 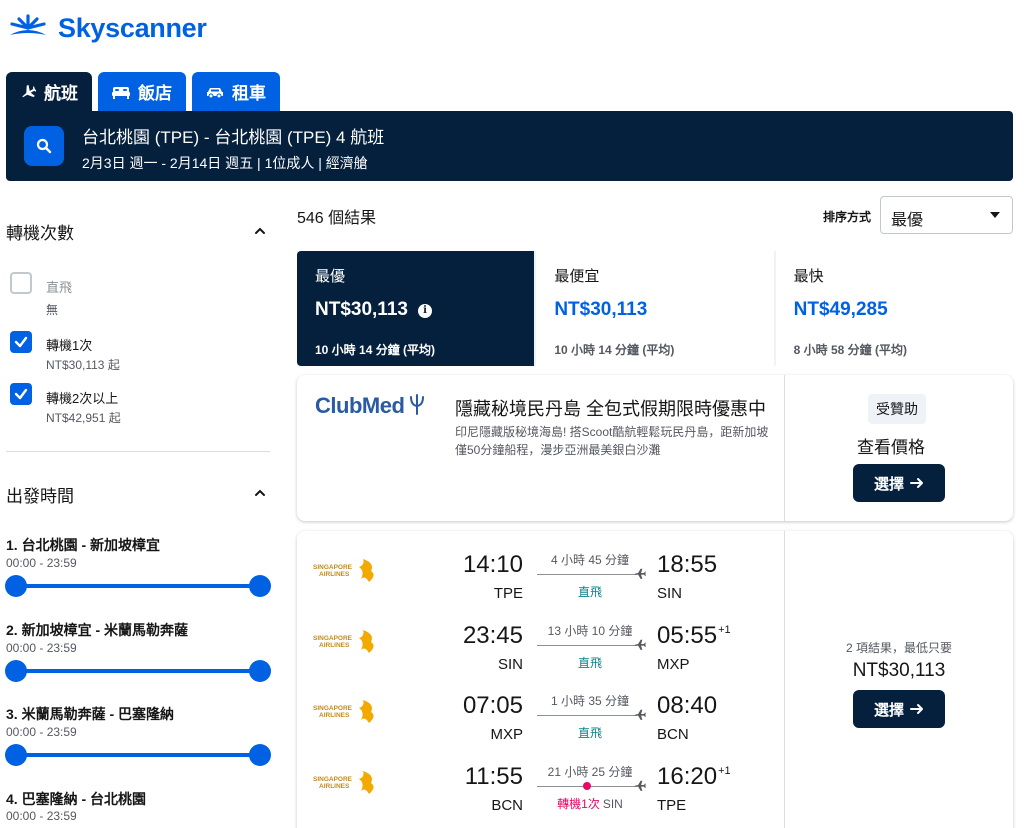 What do you see at coordinates (808, 276) in the screenshot?
I see `sort-tab-title: 最快` at bounding box center [808, 276].